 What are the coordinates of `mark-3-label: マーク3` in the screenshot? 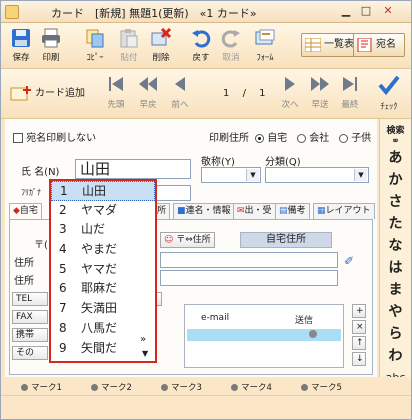 It's located at (186, 388).